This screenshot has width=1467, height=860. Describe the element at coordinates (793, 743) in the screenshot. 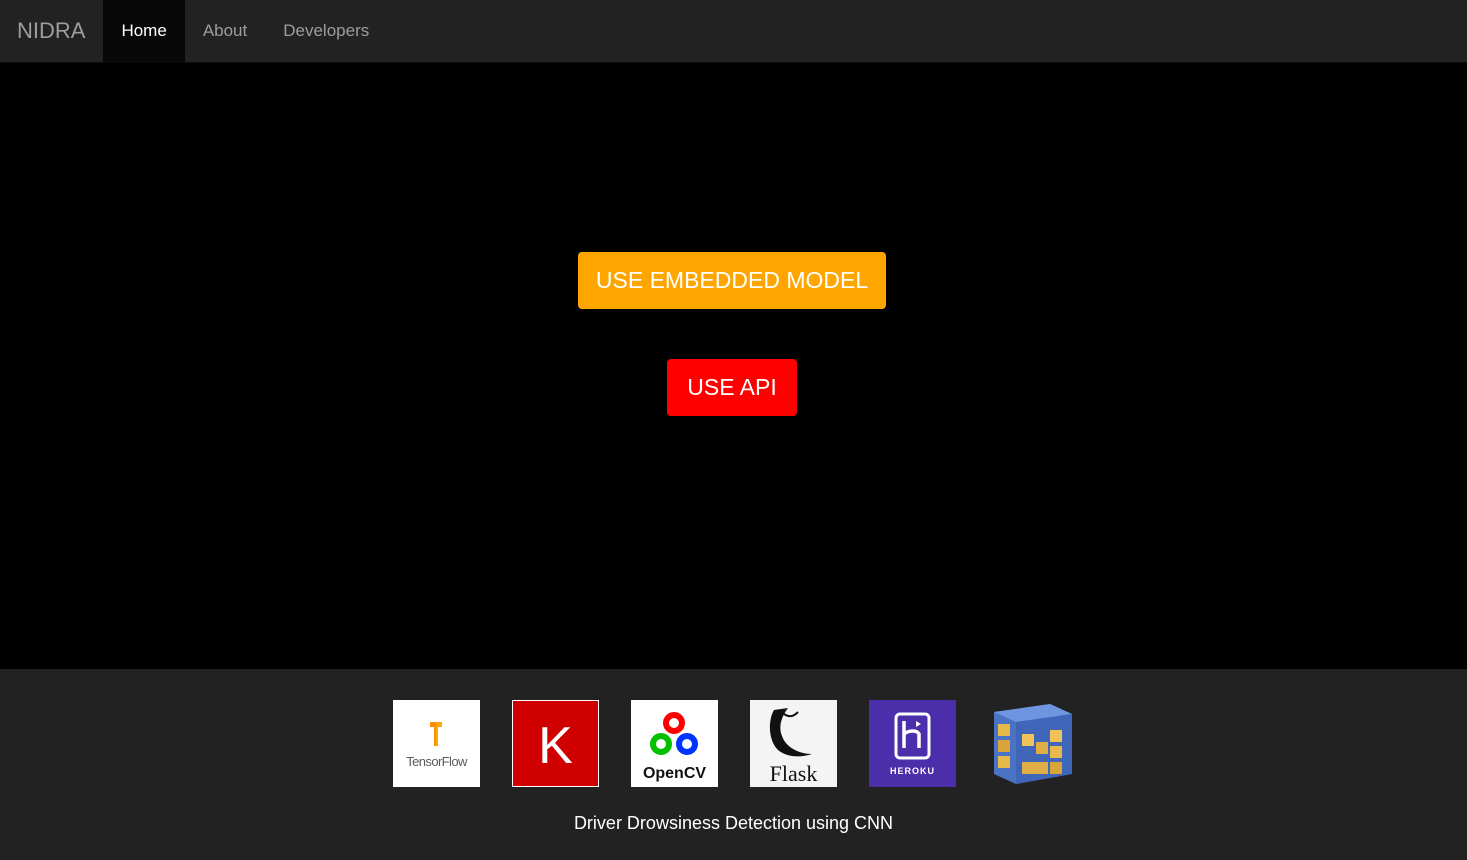

I see `flask-logo: Flask` at that location.